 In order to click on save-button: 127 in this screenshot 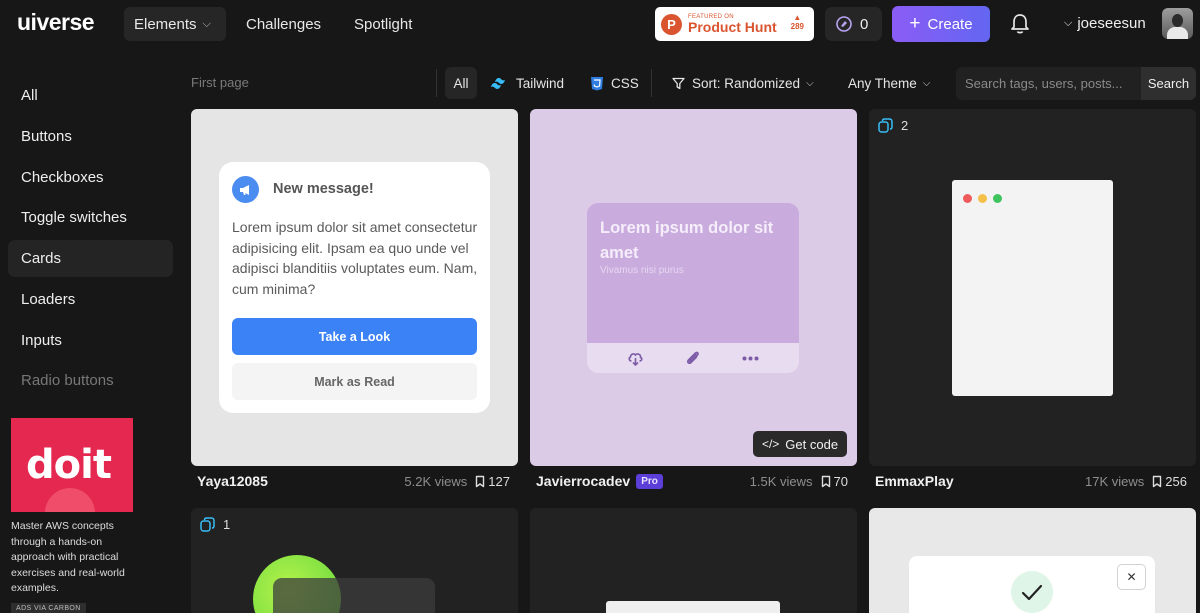, I will do `click(492, 481)`.